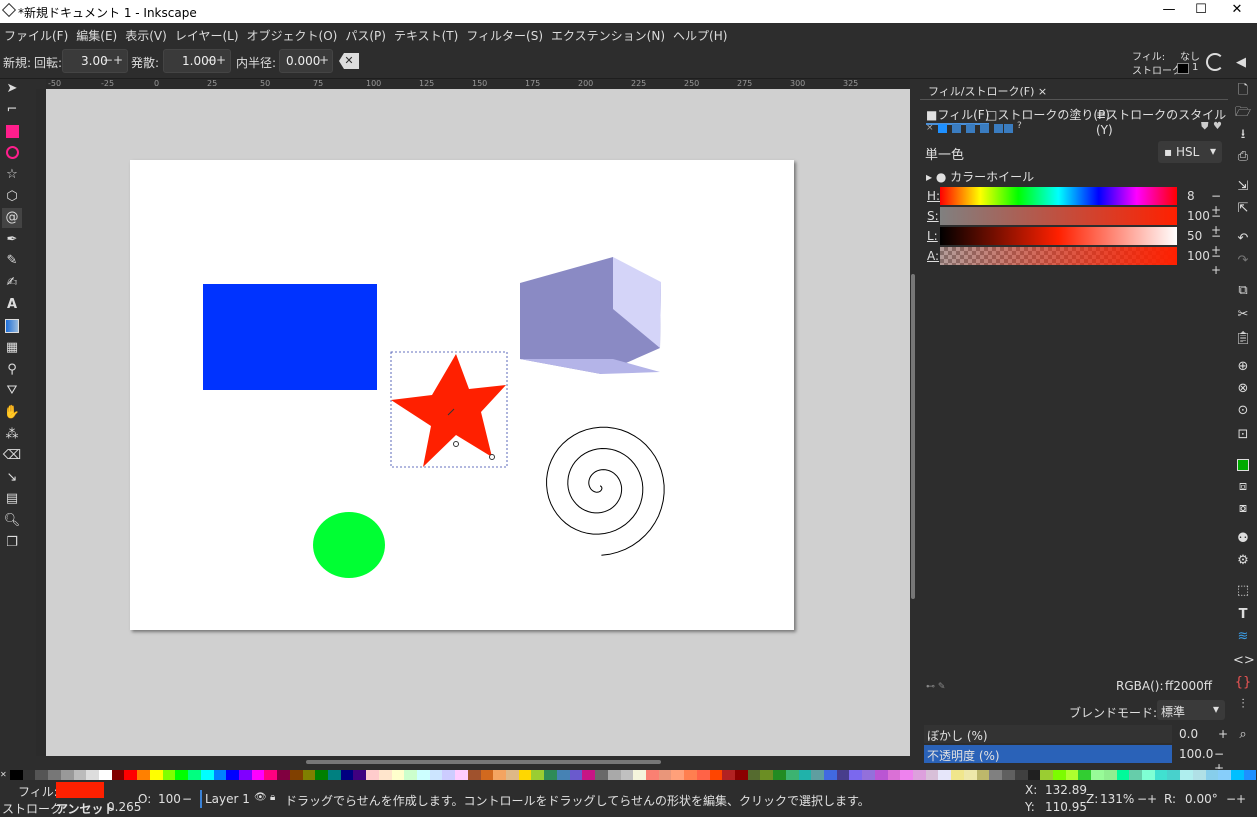 This screenshot has height=817, width=1257. Describe the element at coordinates (1243, 411) in the screenshot. I see `zoom-page-icon: ⊙` at that location.